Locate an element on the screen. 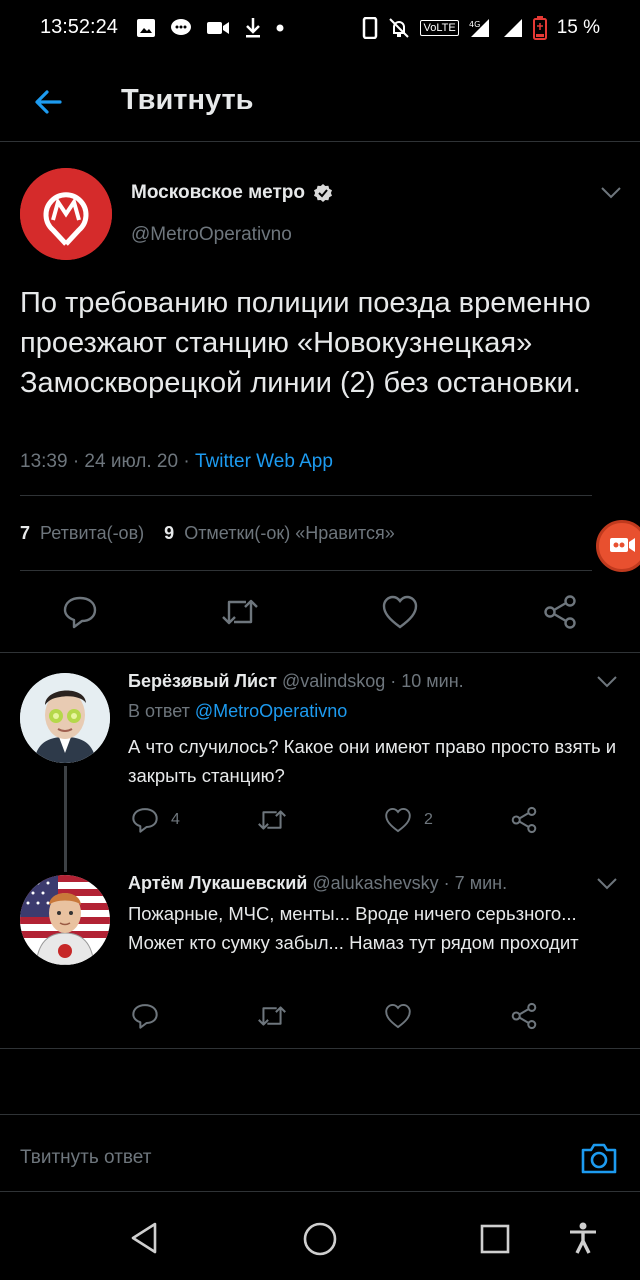 Image resolution: width=640 pixels, height=1280 pixels. like-button is located at coordinates (404, 1016).